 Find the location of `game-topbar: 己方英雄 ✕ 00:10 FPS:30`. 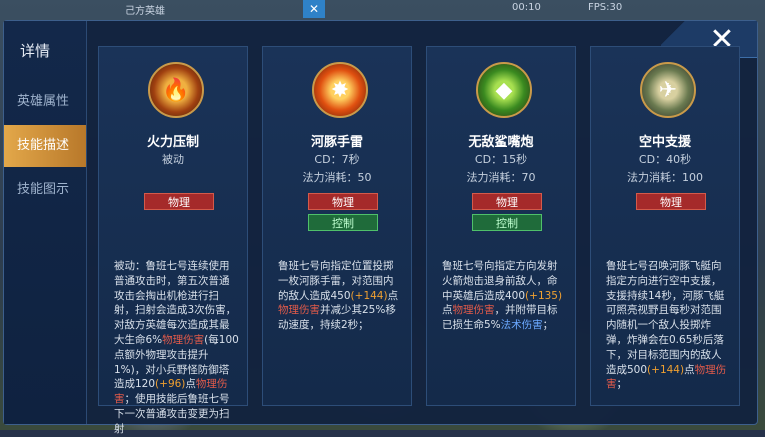

game-topbar: 己方英雄 ✕ 00:10 FPS:30 is located at coordinates (382, 10).